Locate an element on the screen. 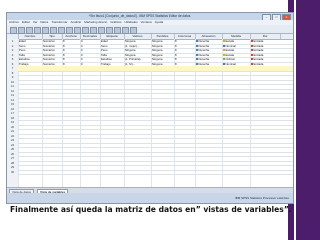  status-text: IBM SPSS Statistics Processor está listo is located at coordinates (261, 198).